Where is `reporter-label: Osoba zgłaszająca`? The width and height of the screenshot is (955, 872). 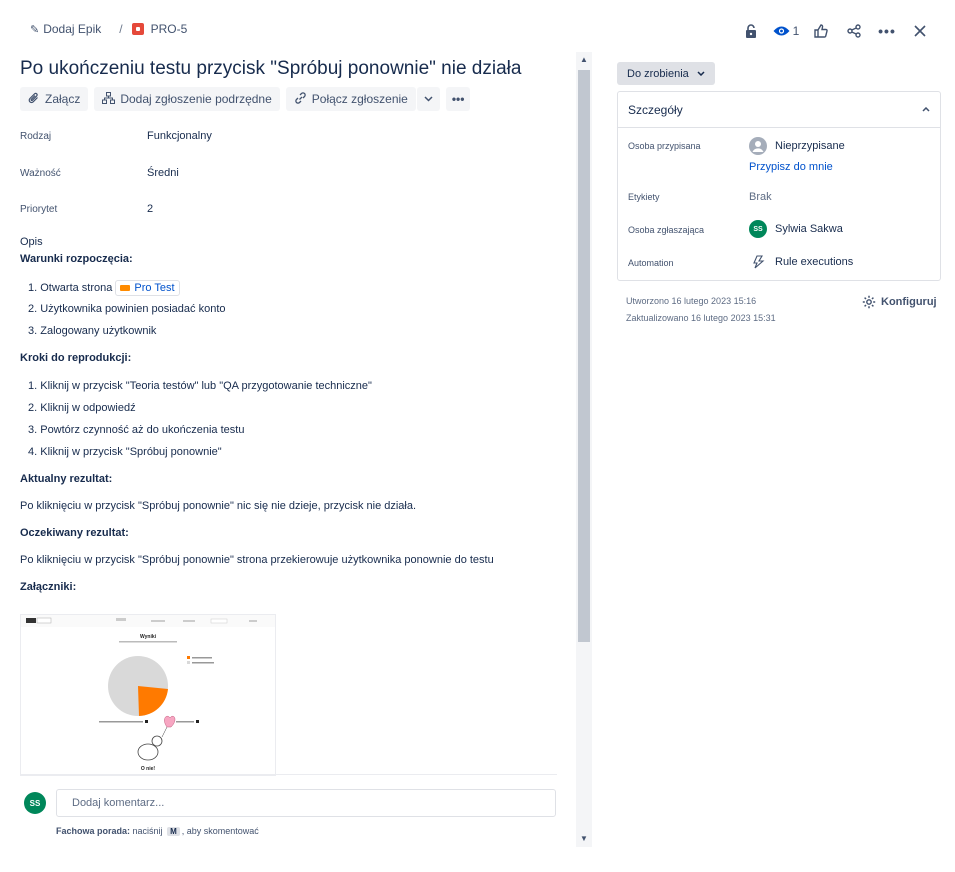
reporter-label: Osoba zgłaszająca is located at coordinates (666, 230).